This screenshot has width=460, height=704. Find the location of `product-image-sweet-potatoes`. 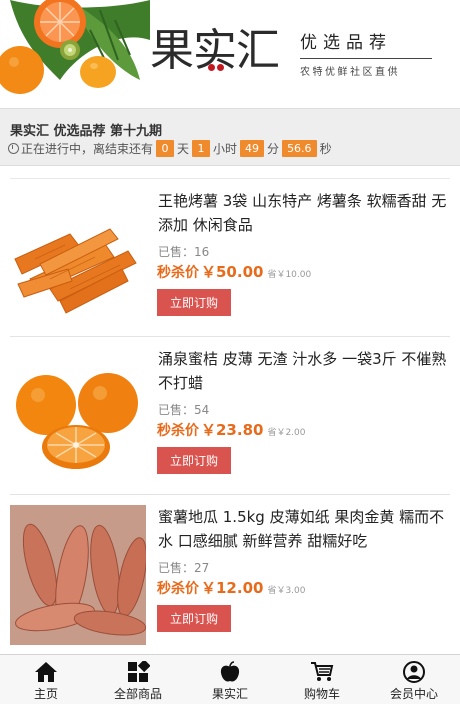

product-image-sweet-potatoes is located at coordinates (78, 575).